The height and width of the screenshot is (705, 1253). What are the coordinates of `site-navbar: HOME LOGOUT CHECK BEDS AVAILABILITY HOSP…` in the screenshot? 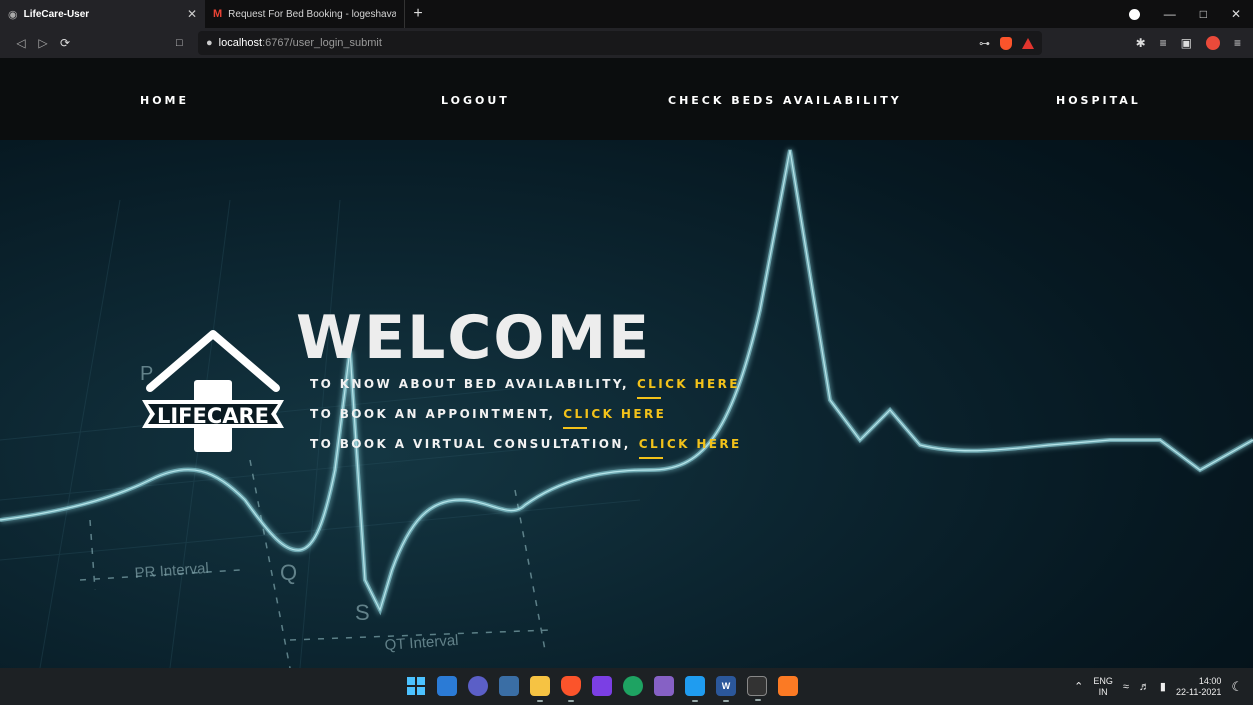 It's located at (626, 99).